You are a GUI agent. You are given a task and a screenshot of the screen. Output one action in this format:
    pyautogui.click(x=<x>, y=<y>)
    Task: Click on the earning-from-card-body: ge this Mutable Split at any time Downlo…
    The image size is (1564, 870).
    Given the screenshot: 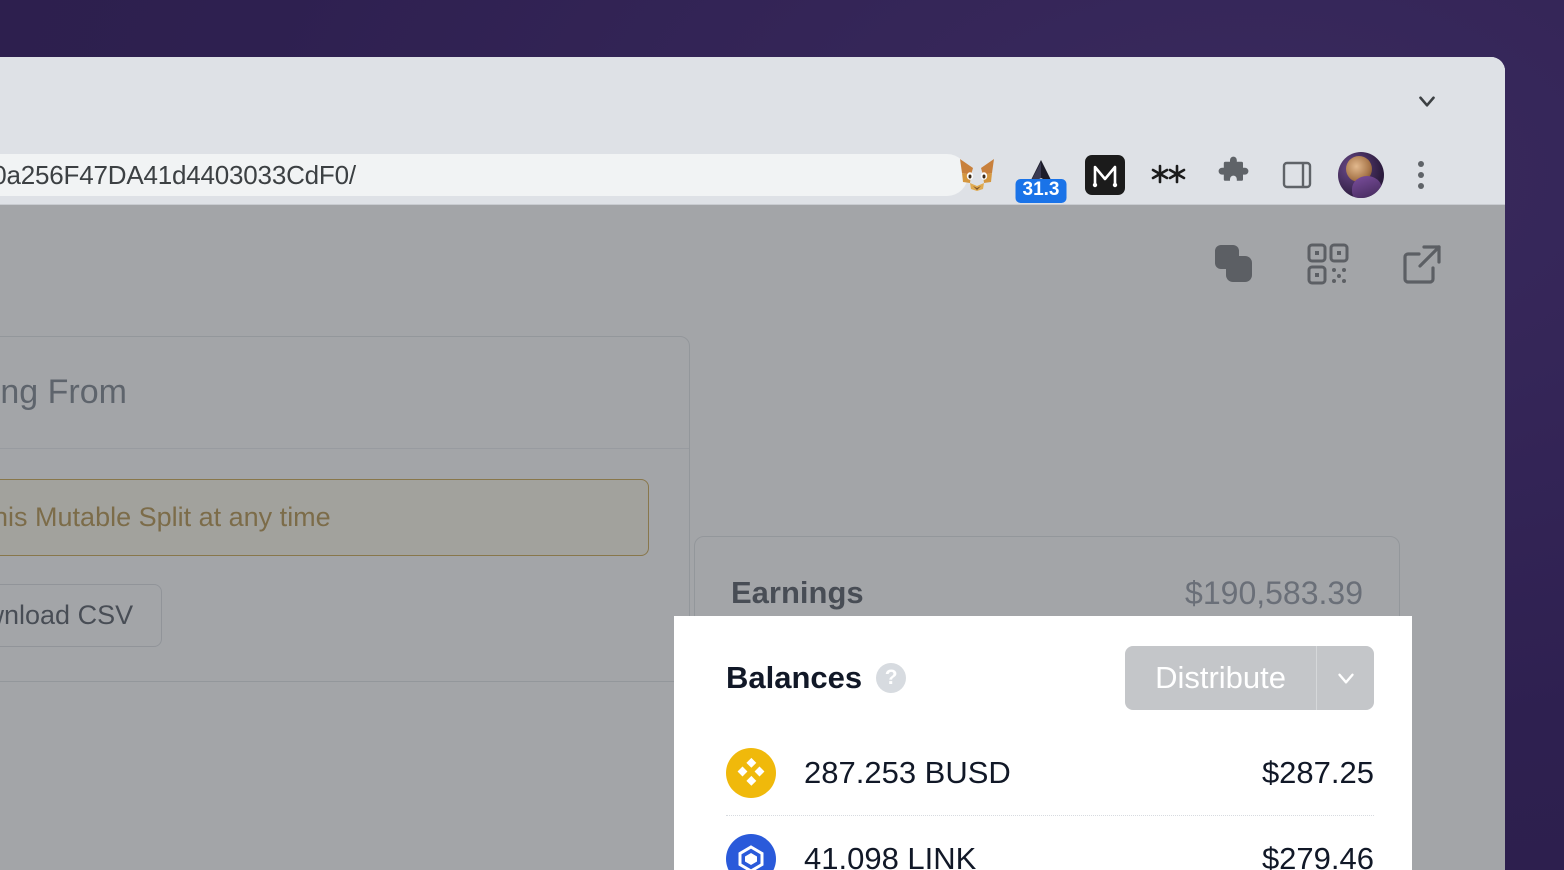 What is the action you would take?
    pyautogui.click(x=344, y=565)
    